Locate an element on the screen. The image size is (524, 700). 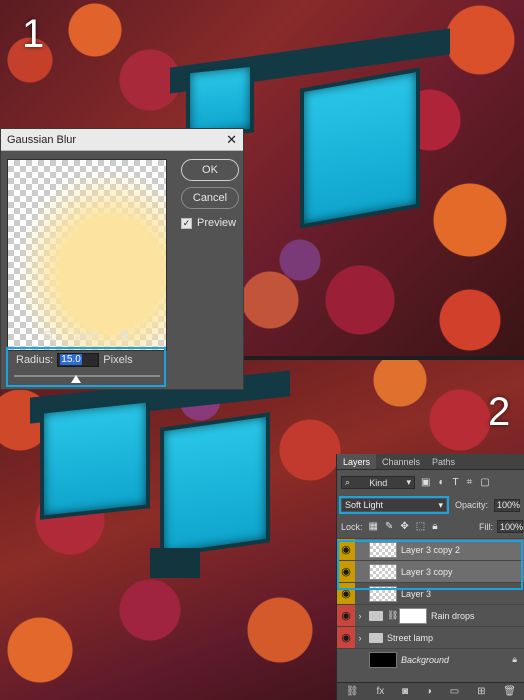
layer-row: ◉ Layer 3 copy is located at coordinates (430, 571).